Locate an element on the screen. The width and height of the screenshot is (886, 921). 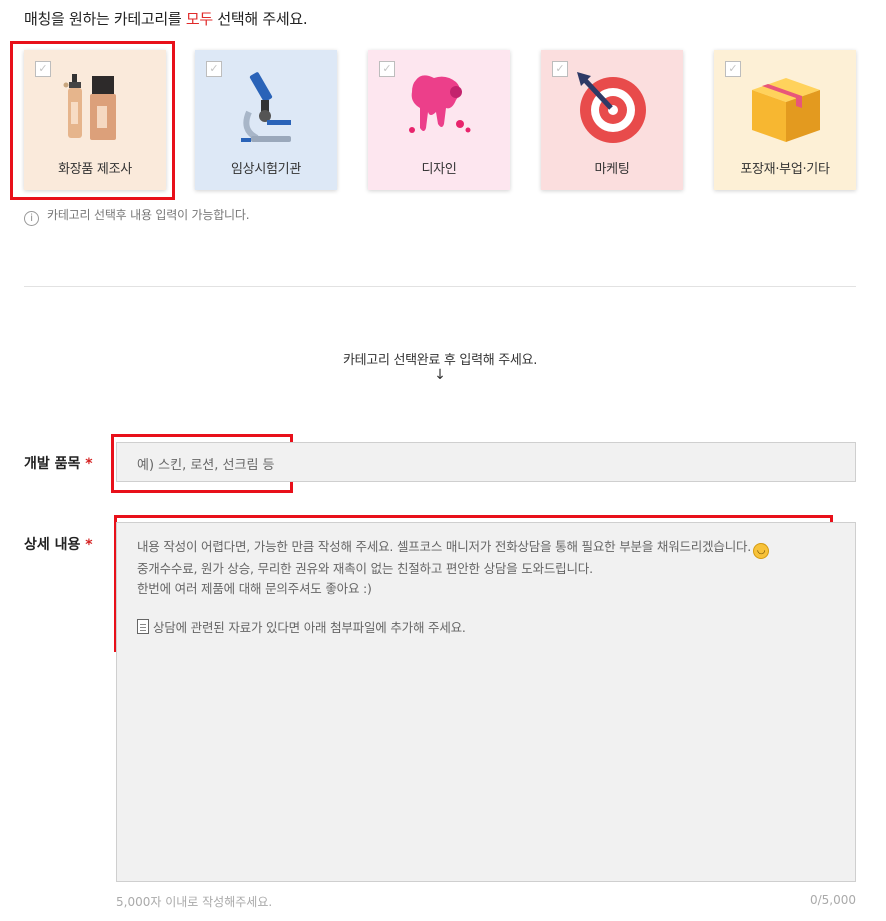
target-dart-icon is located at coordinates (611, 107).